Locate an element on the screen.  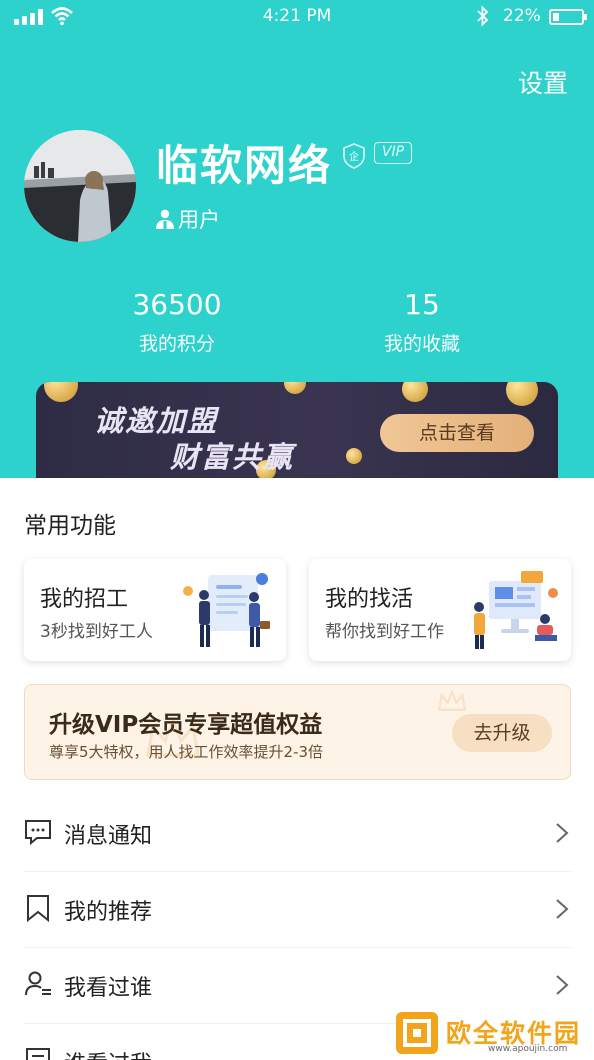
profile-role-label: 用户 is located at coordinates (199, 220).